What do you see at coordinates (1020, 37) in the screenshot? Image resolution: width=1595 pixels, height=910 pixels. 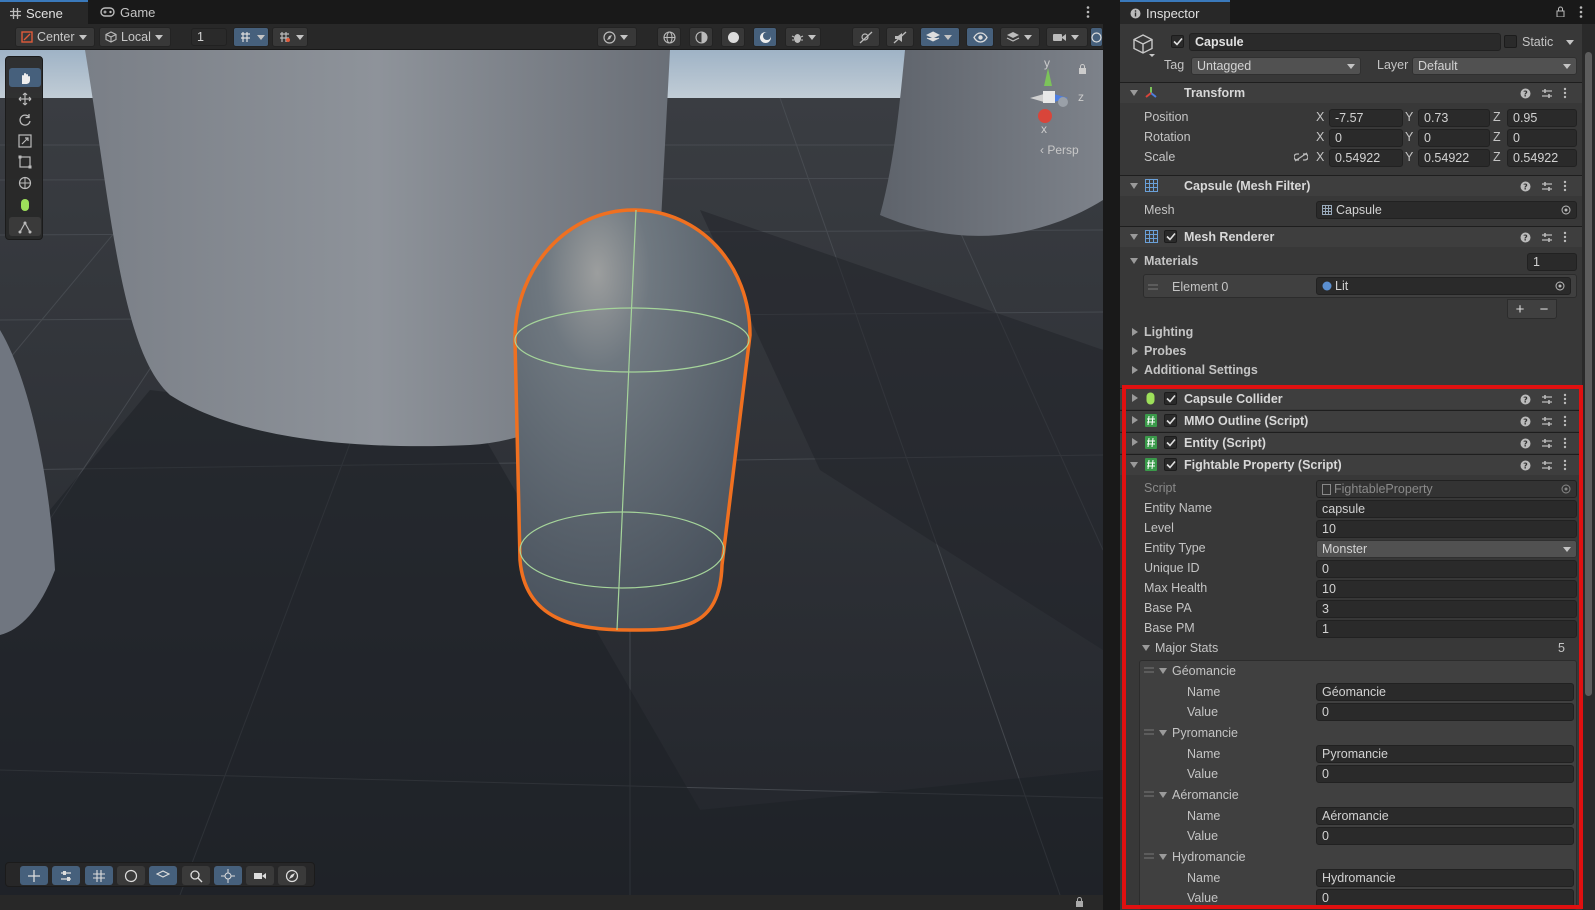 I see `layers-dropdown` at bounding box center [1020, 37].